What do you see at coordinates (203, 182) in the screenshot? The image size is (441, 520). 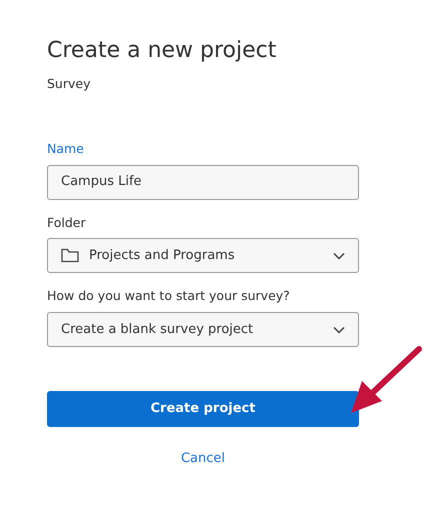 I see `name-input-field: Campus Life` at bounding box center [203, 182].